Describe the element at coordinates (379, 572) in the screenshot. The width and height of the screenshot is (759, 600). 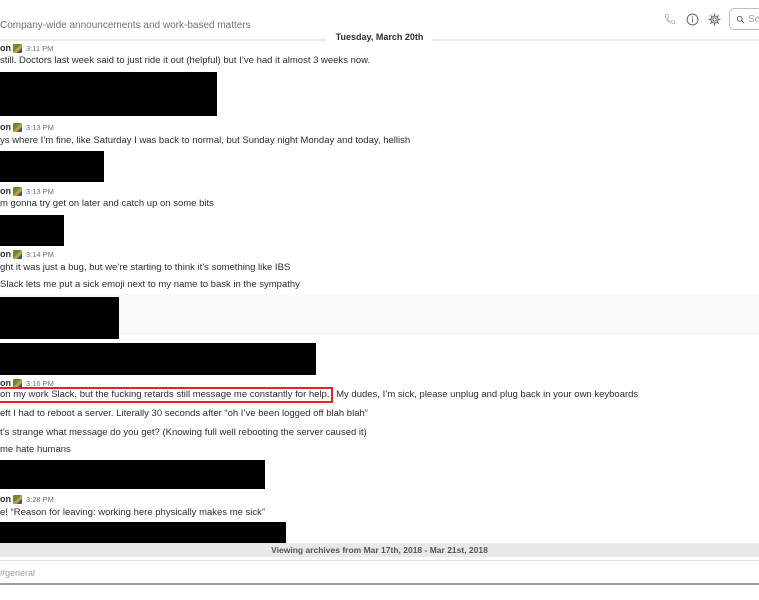
I see `message-input: #general` at that location.